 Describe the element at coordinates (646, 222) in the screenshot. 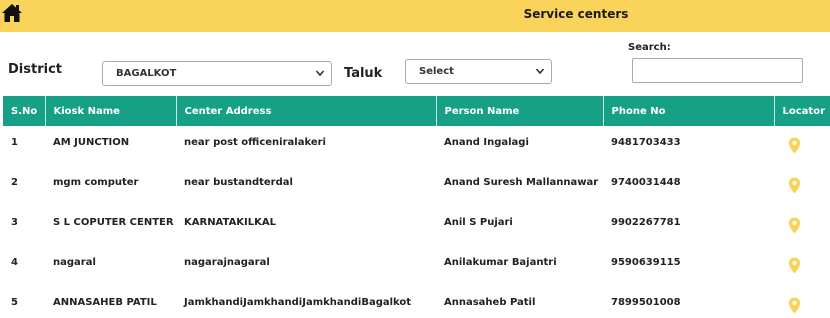

I see `cell-phone-no: 9902267781` at that location.